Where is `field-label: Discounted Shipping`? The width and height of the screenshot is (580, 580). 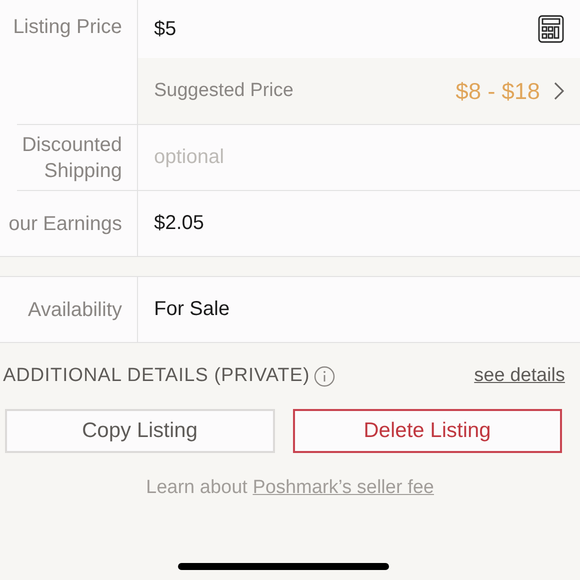 field-label: Discounted Shipping is located at coordinates (72, 158).